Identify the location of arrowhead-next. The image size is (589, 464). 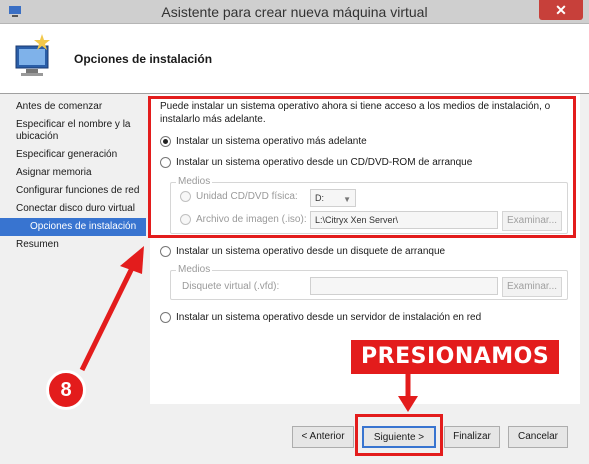
(408, 404).